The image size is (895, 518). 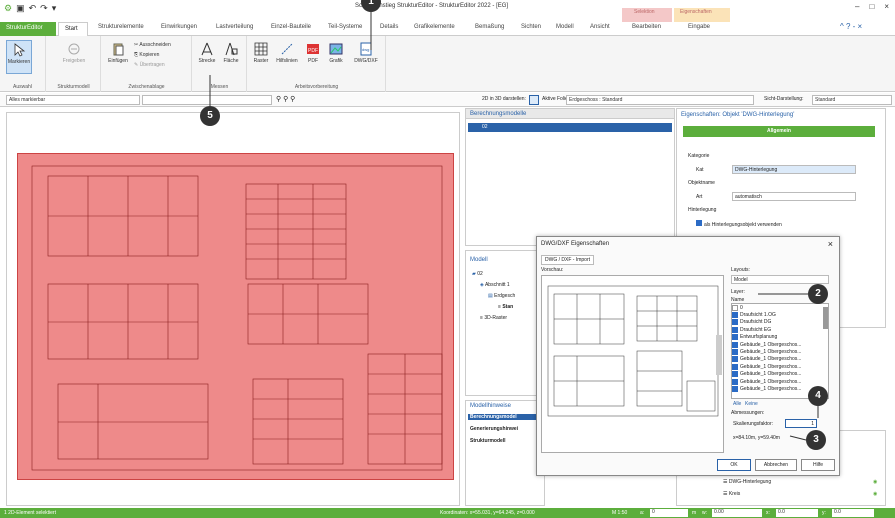 I want to click on dy-label: y:, so click(x=824, y=513).